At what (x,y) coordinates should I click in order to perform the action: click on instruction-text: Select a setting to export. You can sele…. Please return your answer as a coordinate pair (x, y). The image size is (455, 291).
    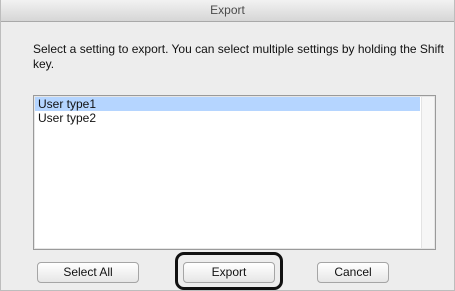
    Looking at the image, I should click on (238, 56).